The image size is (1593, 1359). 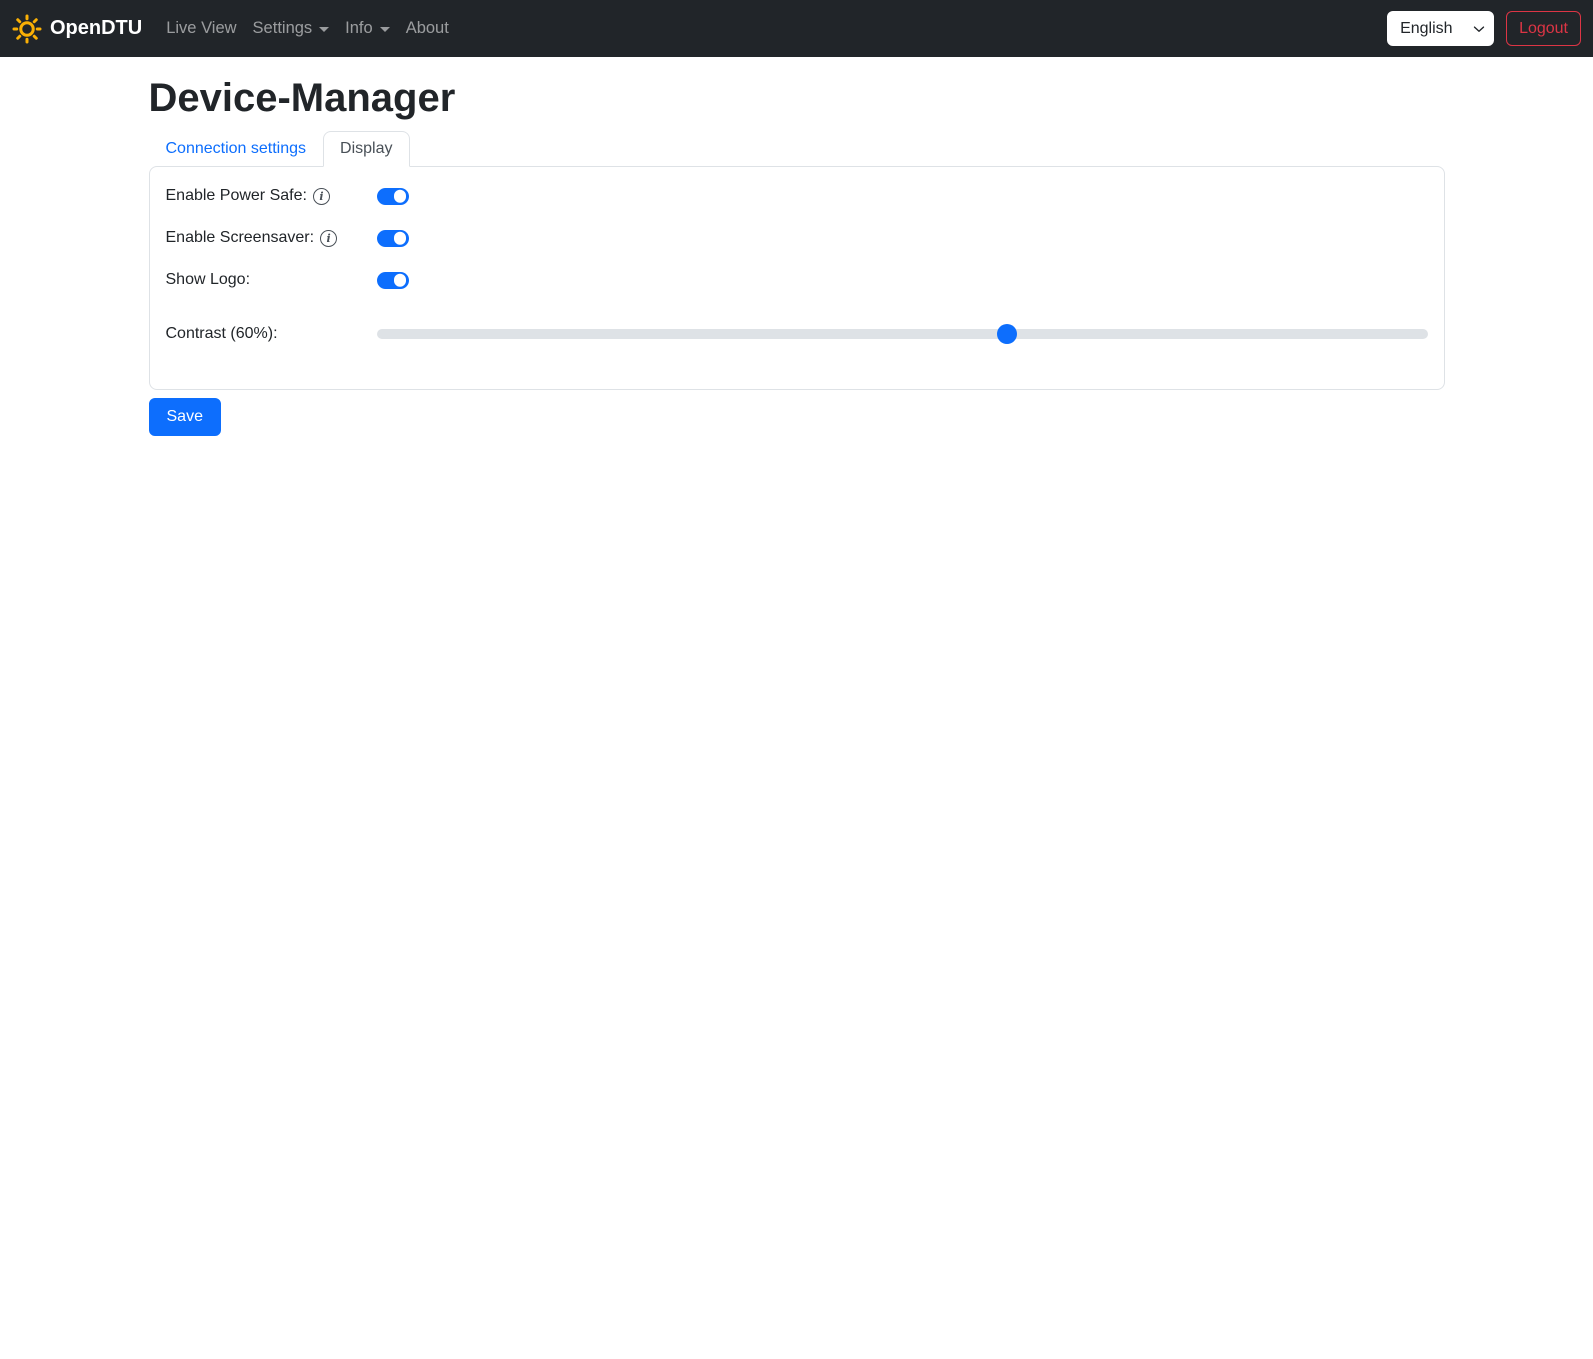 I want to click on language-select: English, so click(x=1441, y=28).